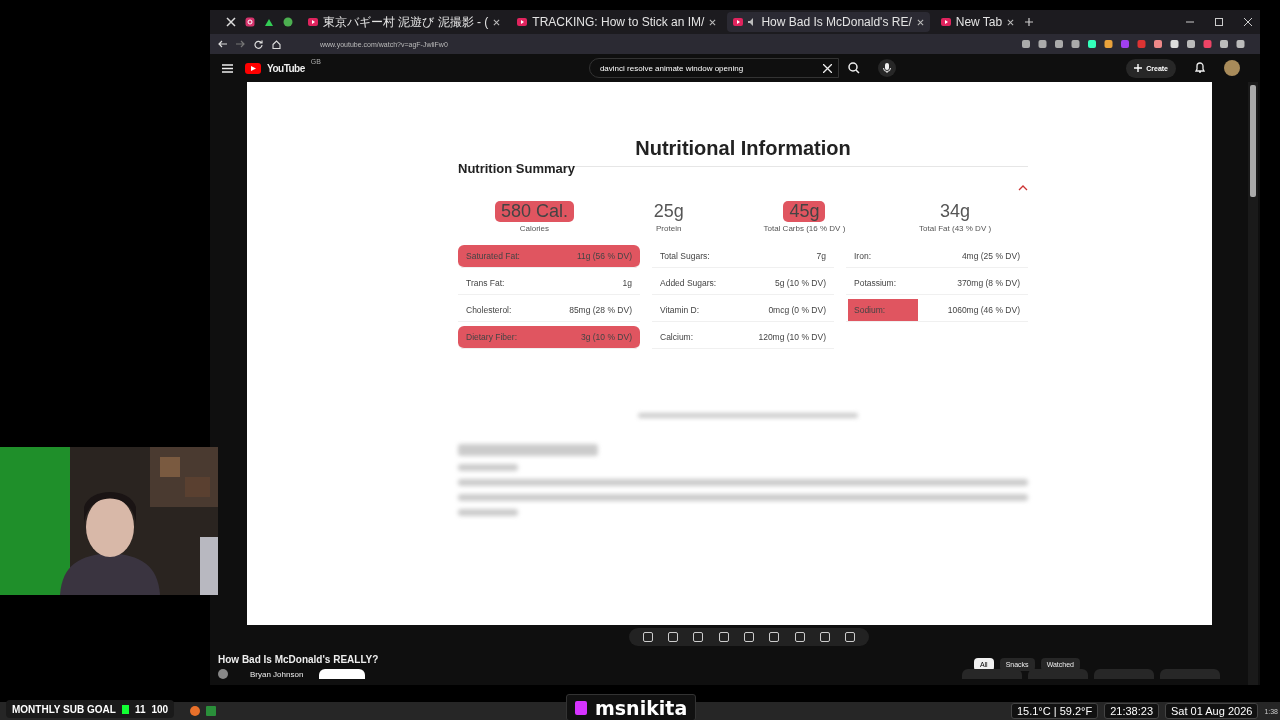 The height and width of the screenshot is (720, 1280). I want to click on nutrient-value: 1060mg (46 % DV), so click(983, 310).